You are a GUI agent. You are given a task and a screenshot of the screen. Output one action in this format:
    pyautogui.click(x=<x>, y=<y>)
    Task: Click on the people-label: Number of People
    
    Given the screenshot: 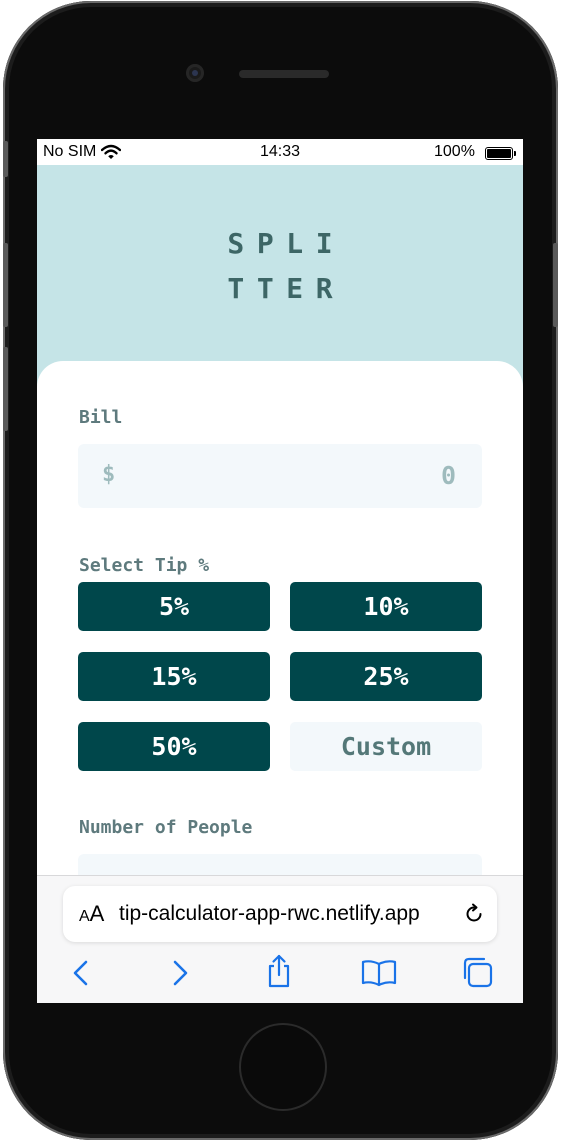 What is the action you would take?
    pyautogui.click(x=166, y=827)
    